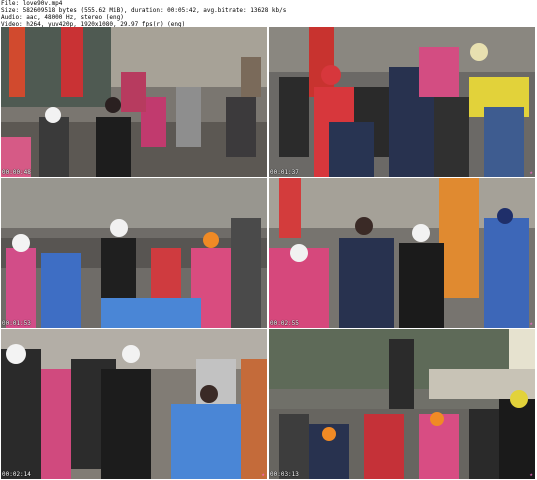 This screenshot has height=480, width=537. Describe the element at coordinates (62, 17) in the screenshot. I see `audio-info-line: Audio: aac, 48000 Hz, stereo (eng)` at that location.